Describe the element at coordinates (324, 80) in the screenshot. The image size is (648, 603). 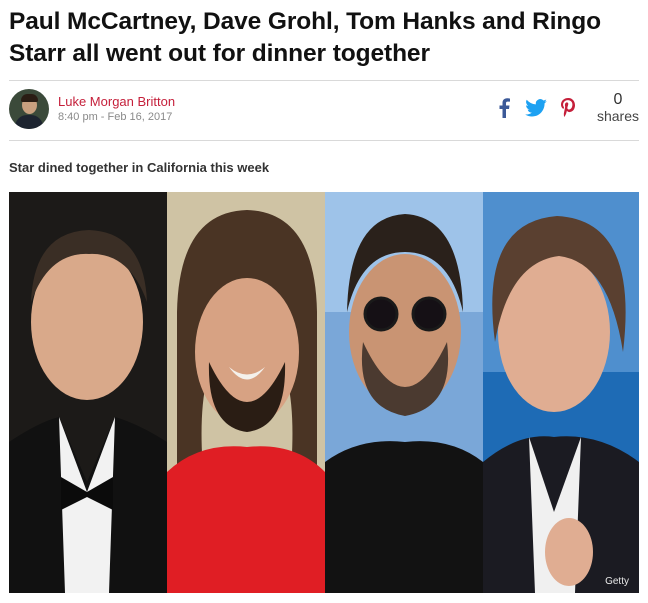
I see `divider-top` at that location.